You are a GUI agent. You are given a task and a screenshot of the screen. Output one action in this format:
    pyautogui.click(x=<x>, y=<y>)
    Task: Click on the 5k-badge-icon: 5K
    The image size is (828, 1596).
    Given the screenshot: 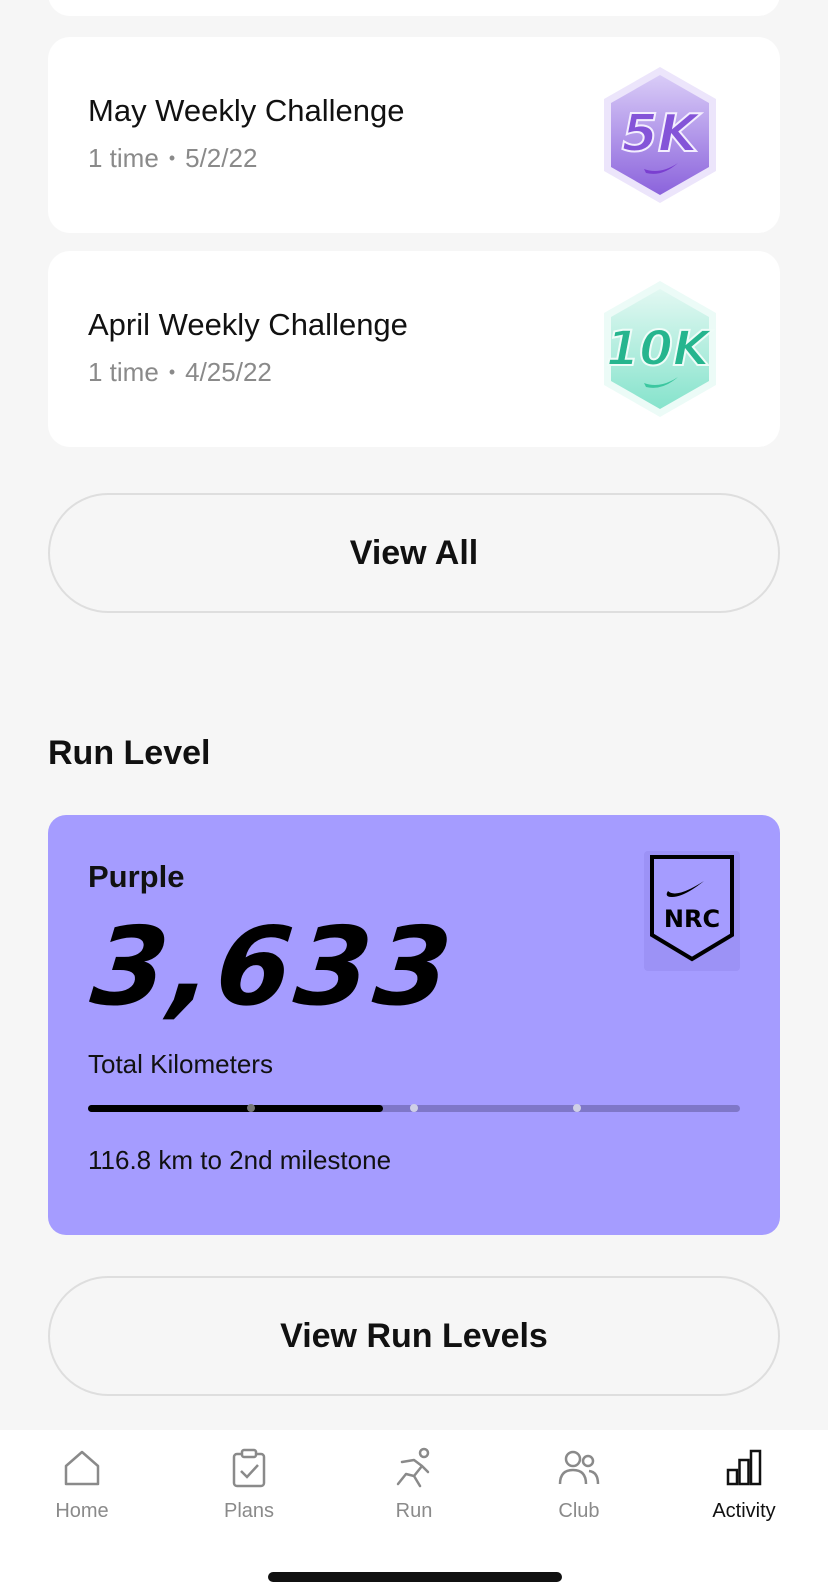 What is the action you would take?
    pyautogui.click(x=660, y=135)
    